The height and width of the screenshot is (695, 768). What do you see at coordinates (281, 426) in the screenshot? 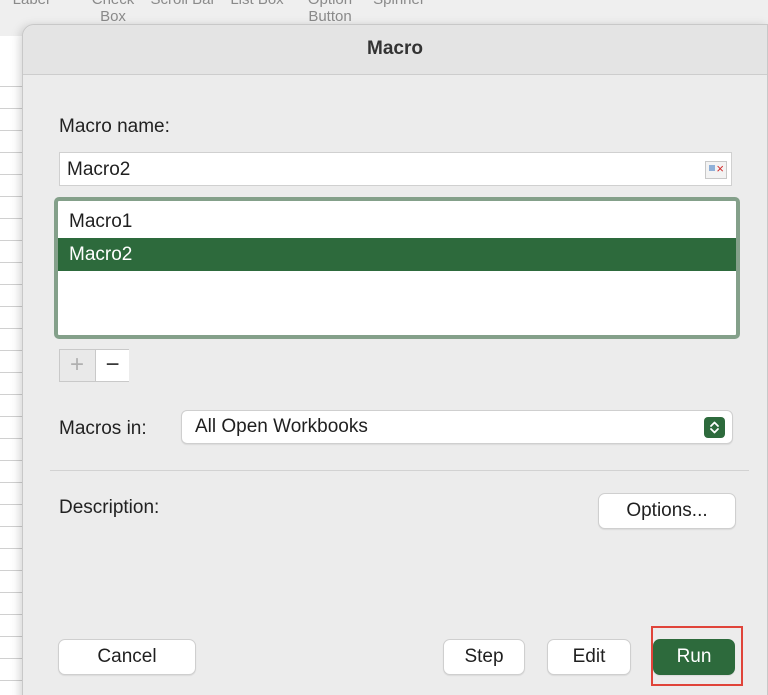
I see `macros-in-value: All Open Workbooks` at bounding box center [281, 426].